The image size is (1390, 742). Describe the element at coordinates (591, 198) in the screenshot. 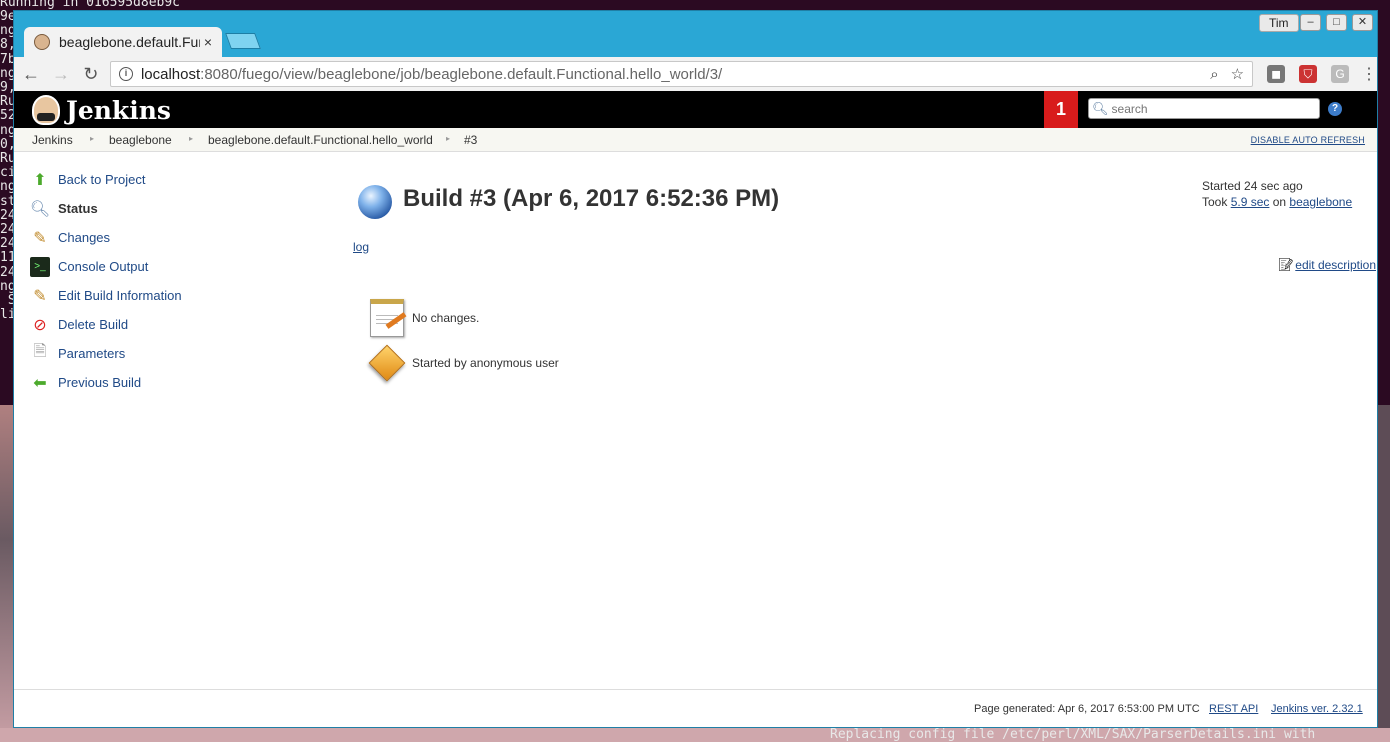

I see `page-title: Build #3 (Apr 6, 2017 6:52:36 PM)` at that location.